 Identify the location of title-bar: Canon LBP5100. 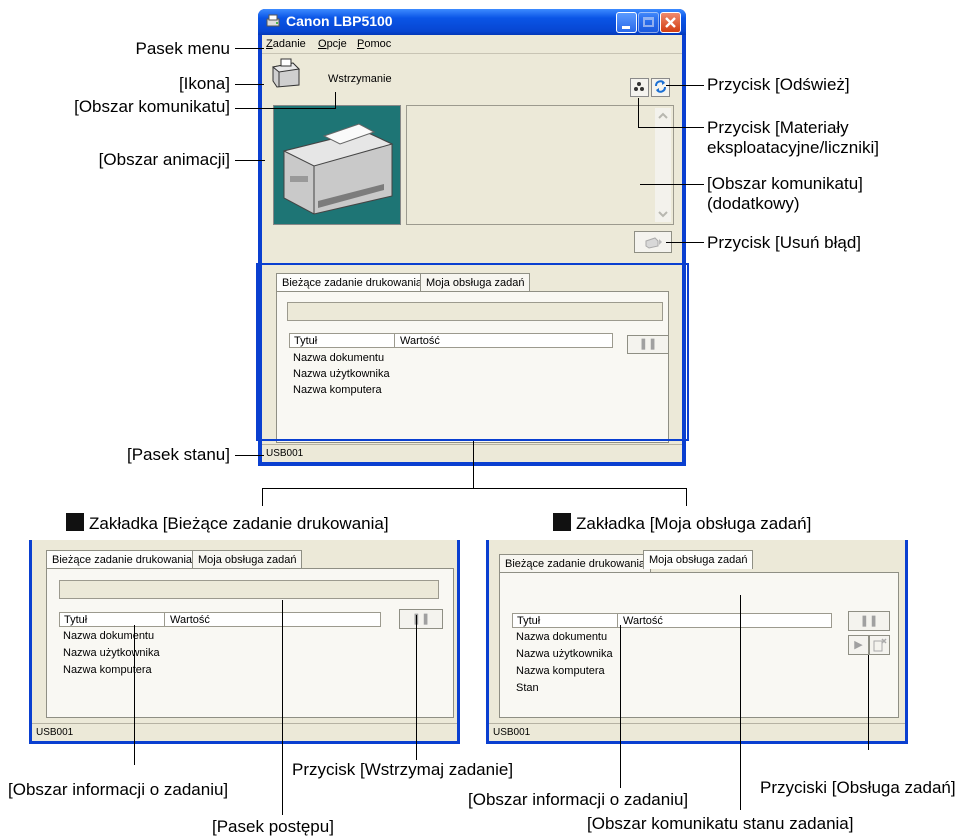
(472, 22).